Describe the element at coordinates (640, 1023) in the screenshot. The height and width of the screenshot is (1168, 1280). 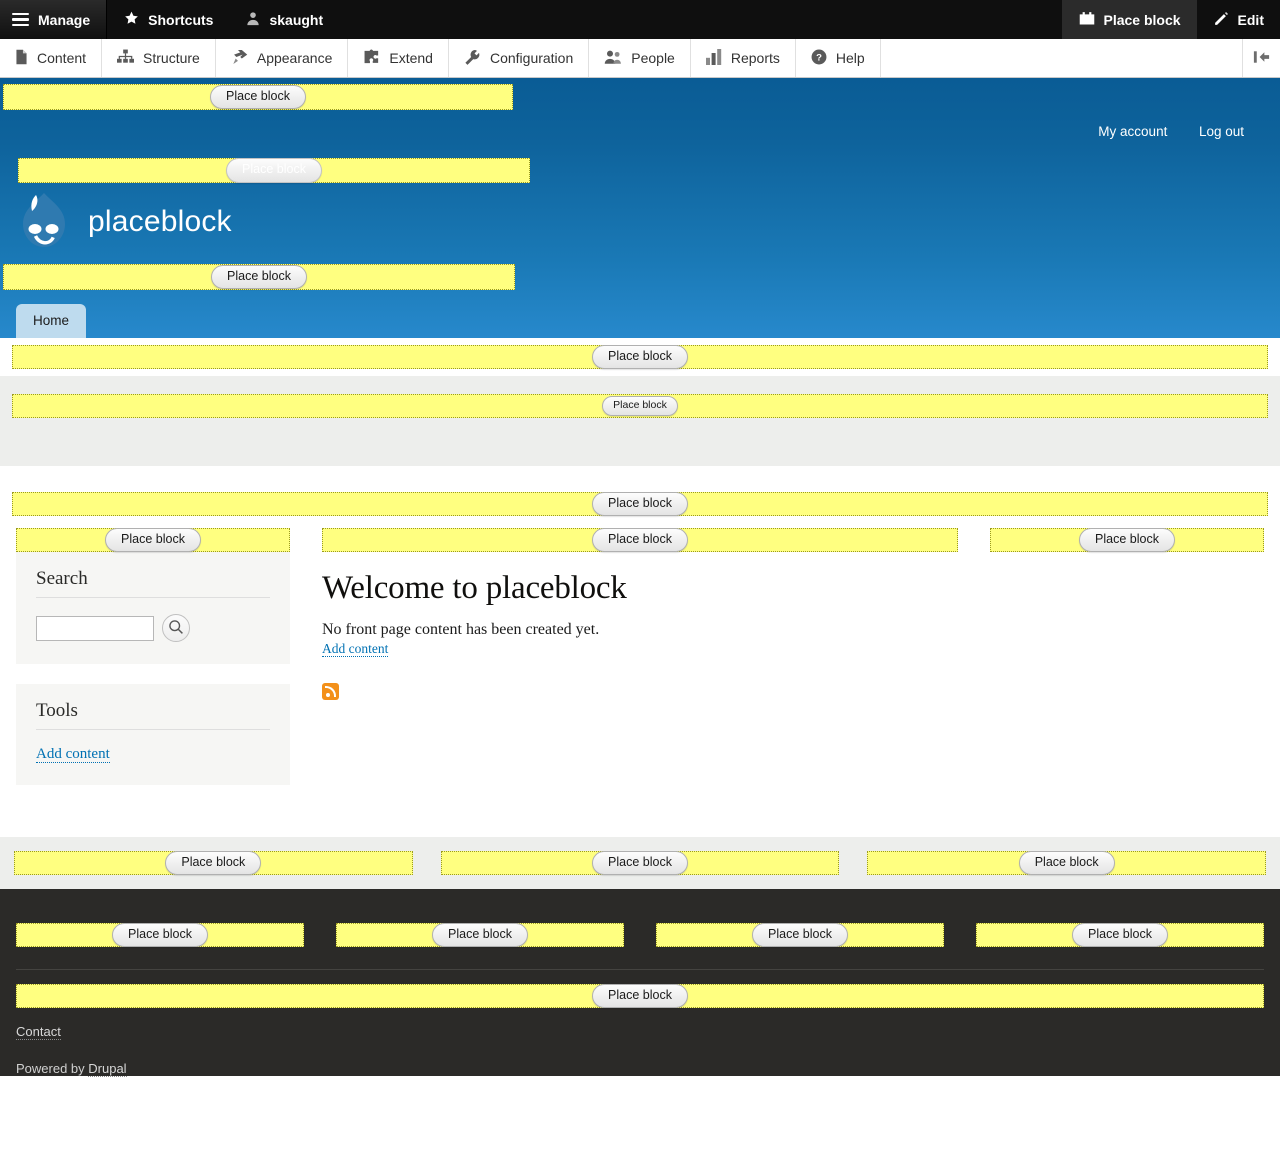
I see `footer-bottom: Place block Contact Powered by Drupal` at that location.